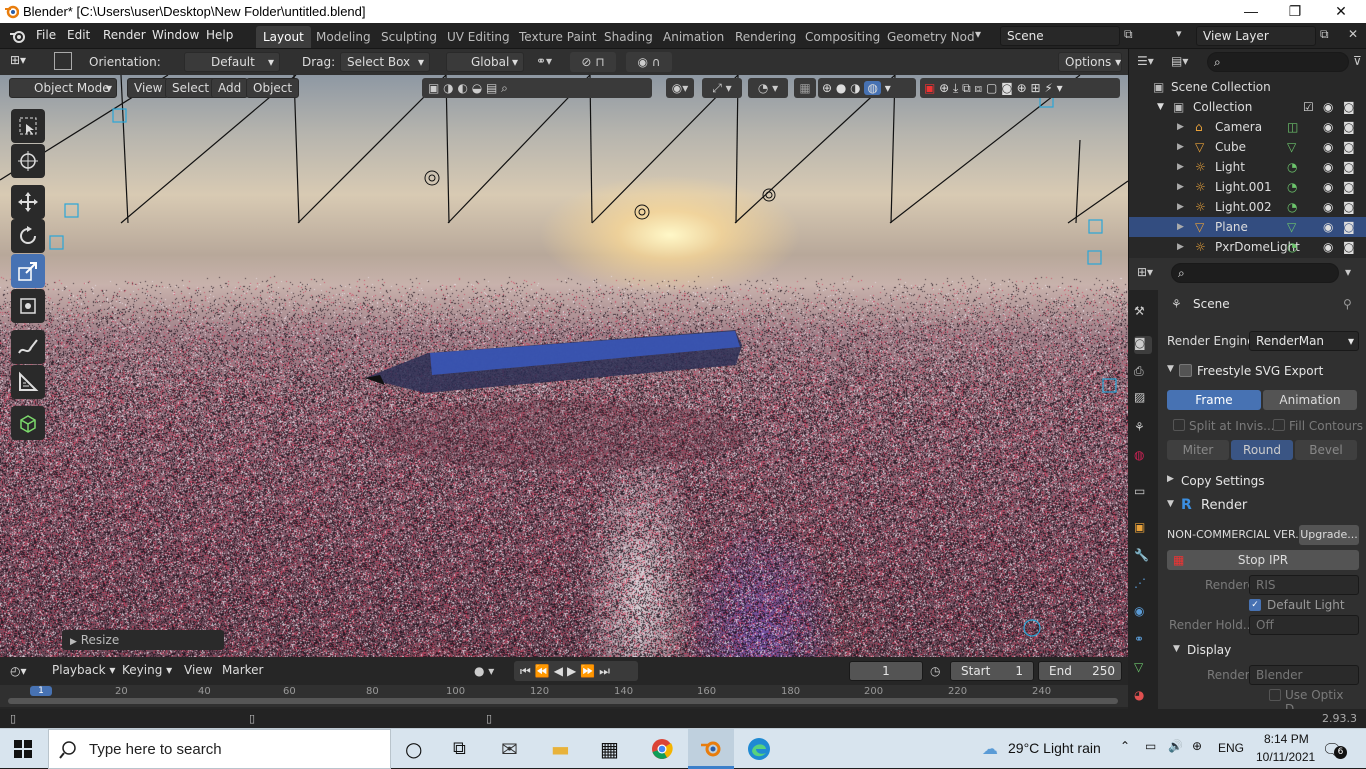 The width and height of the screenshot is (1366, 769). I want to click on new-view-layer-icon: ⧉, so click(1324, 34).